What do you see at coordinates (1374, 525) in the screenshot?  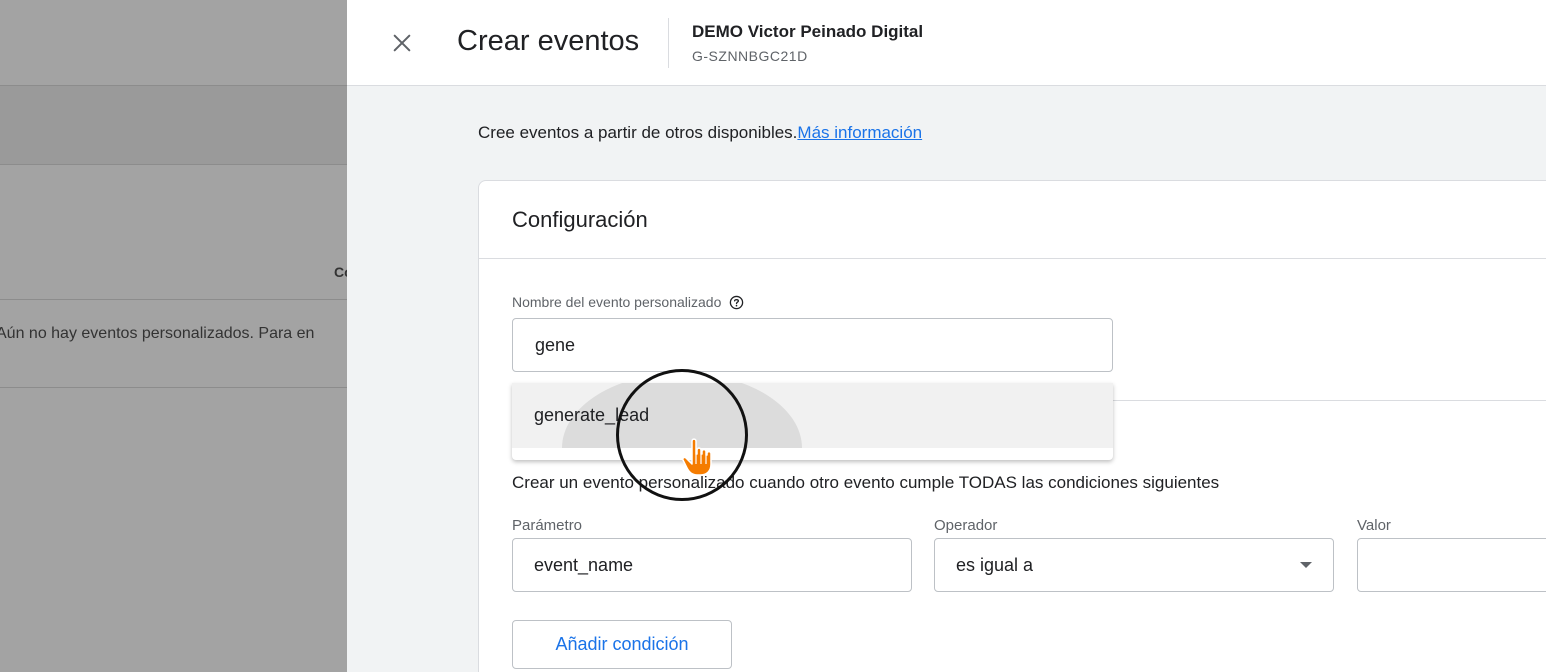 I see `value-label: Valor` at bounding box center [1374, 525].